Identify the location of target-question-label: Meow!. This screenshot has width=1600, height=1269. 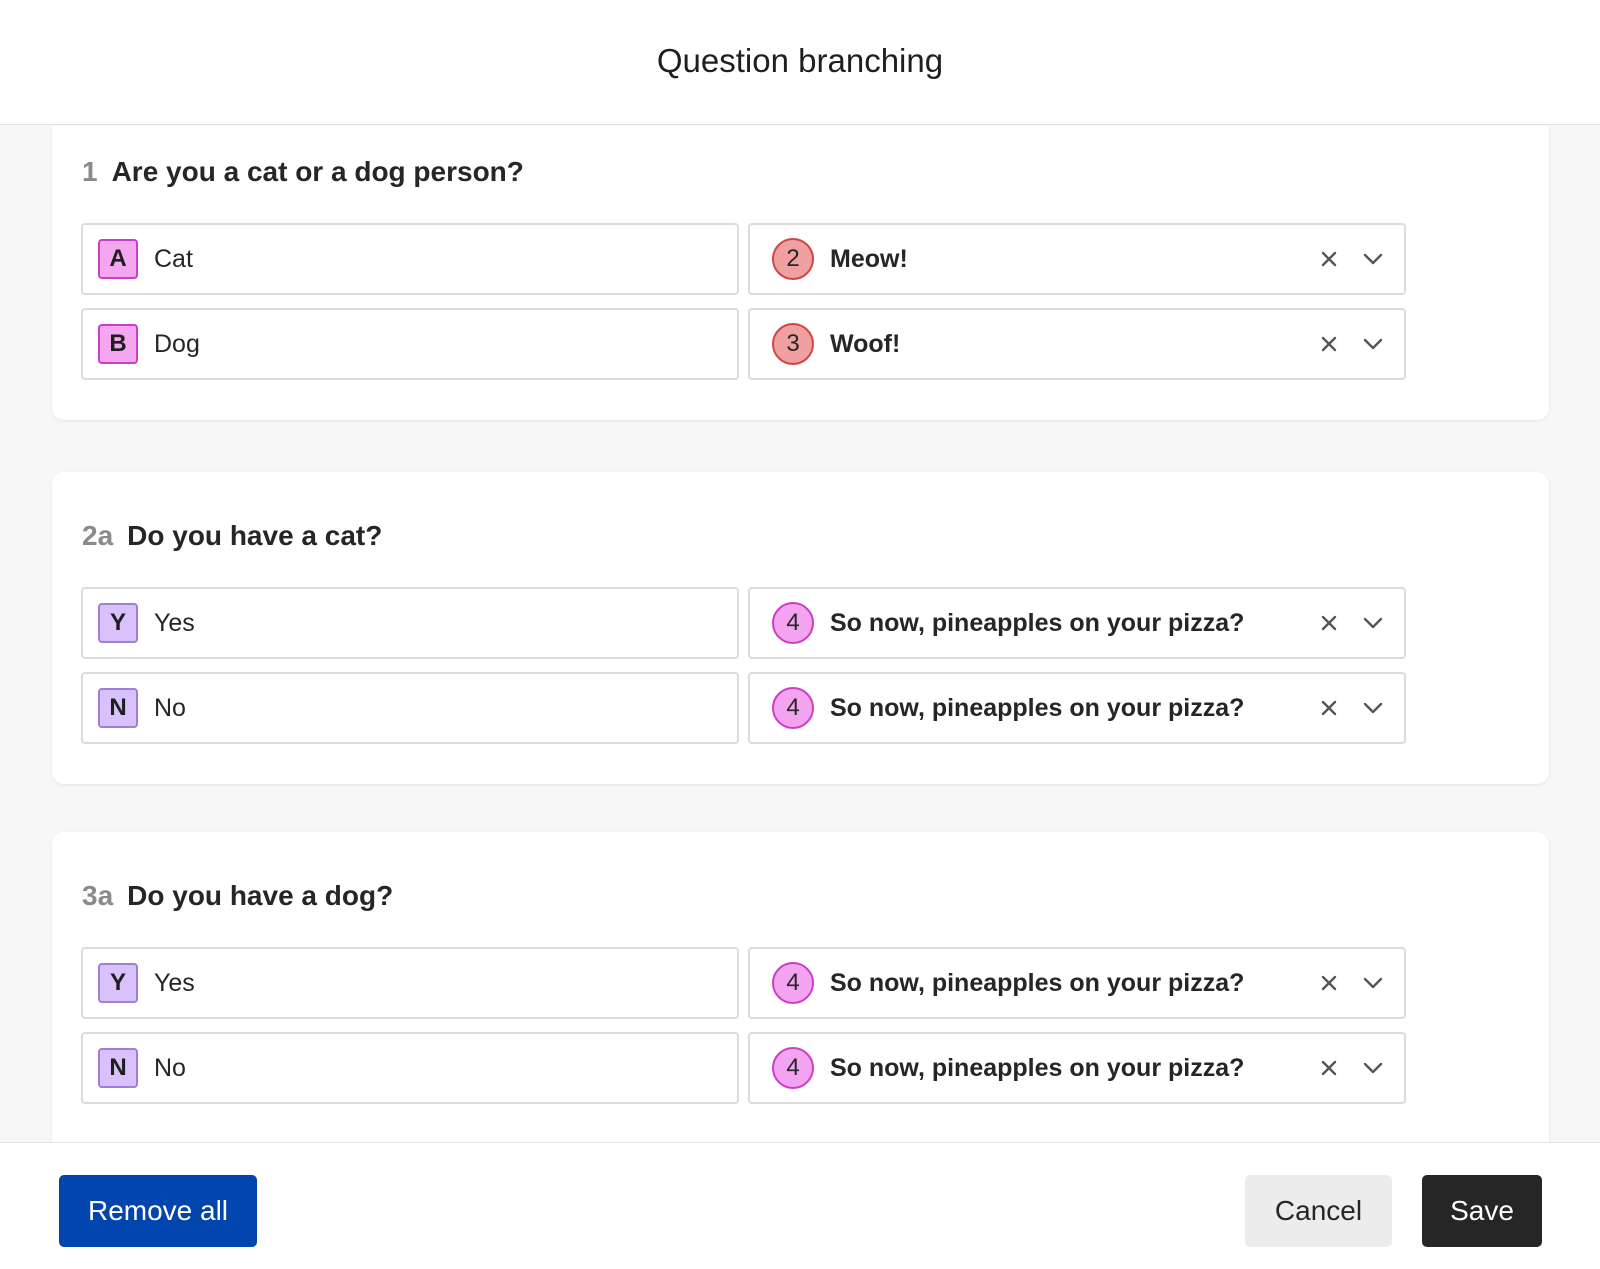
(869, 258).